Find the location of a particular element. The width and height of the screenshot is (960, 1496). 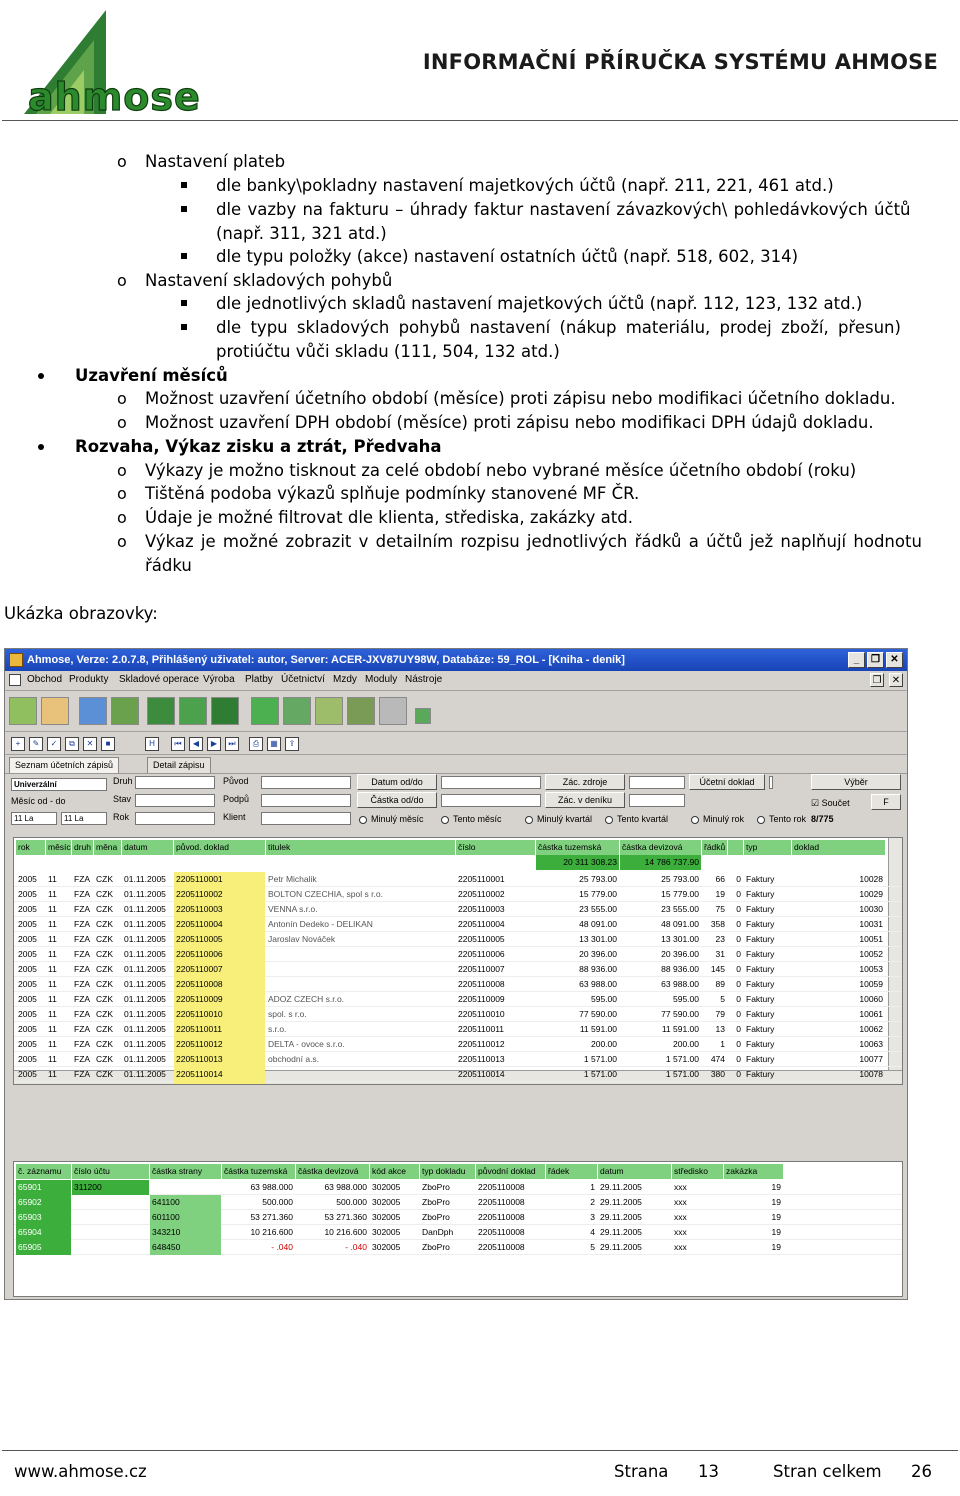

book-icon is located at coordinates (361, 711).